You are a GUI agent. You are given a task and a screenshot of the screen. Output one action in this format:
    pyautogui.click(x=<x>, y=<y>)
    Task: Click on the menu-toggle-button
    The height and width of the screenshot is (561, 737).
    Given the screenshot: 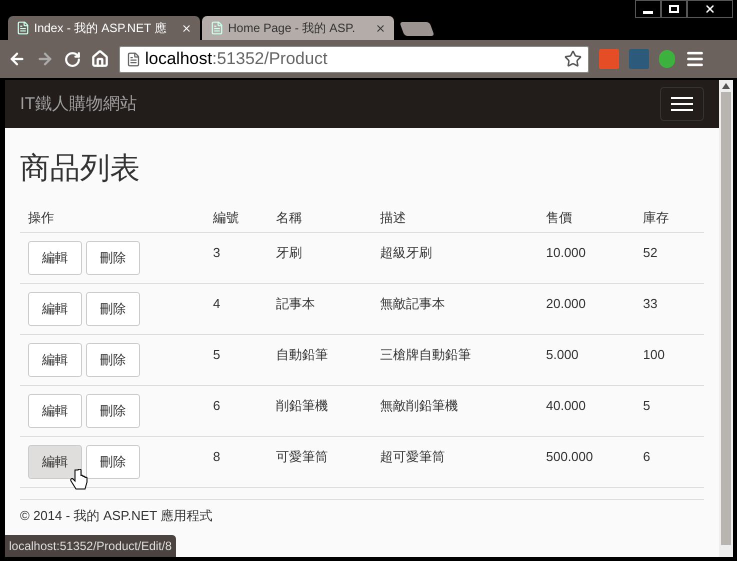 What is the action you would take?
    pyautogui.click(x=682, y=104)
    